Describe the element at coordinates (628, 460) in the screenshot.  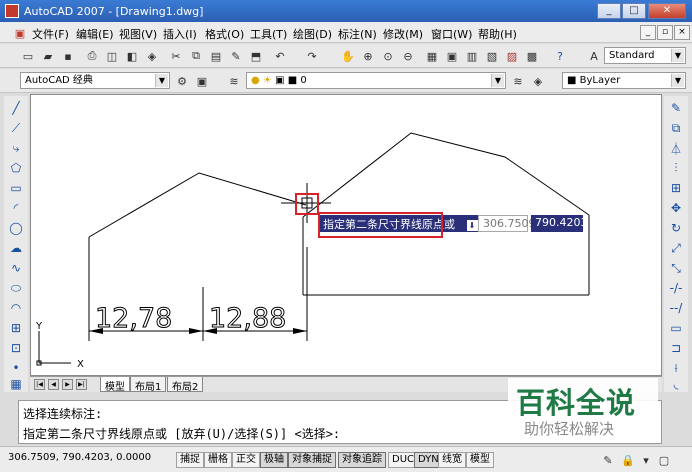
I see `lock-icon: 🔒` at that location.